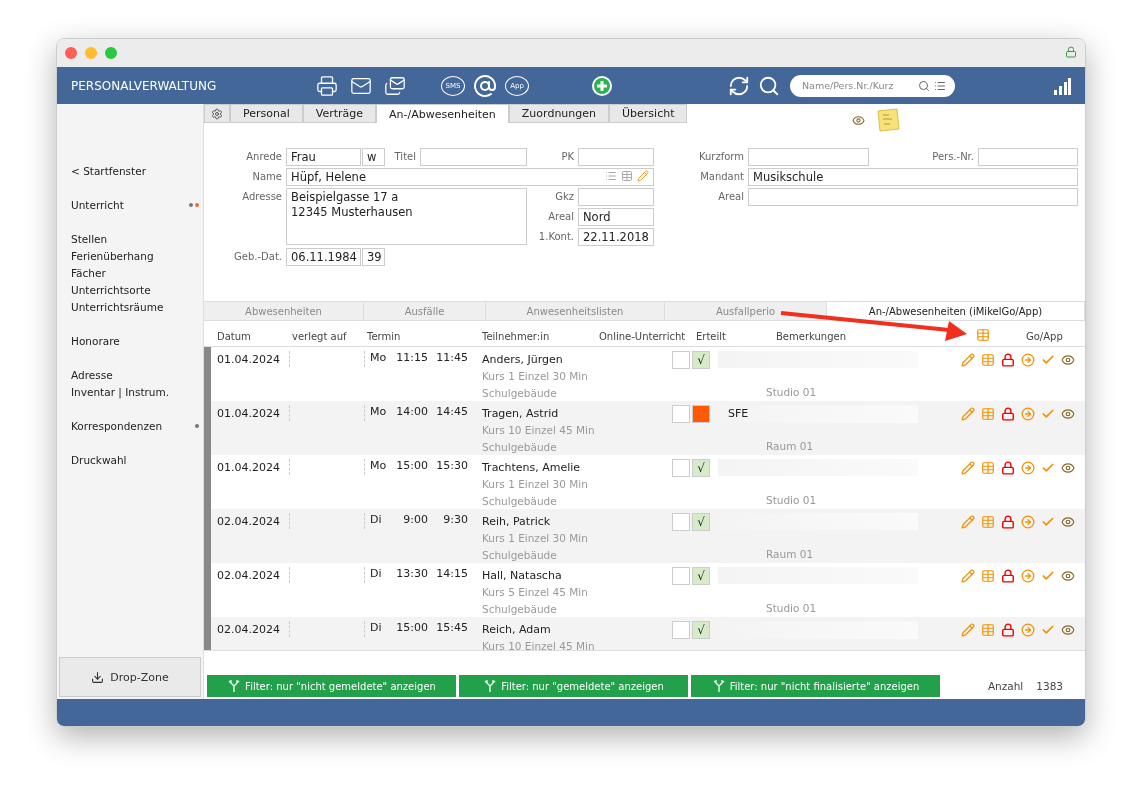  I want to click on text-field: w, so click(373, 157).